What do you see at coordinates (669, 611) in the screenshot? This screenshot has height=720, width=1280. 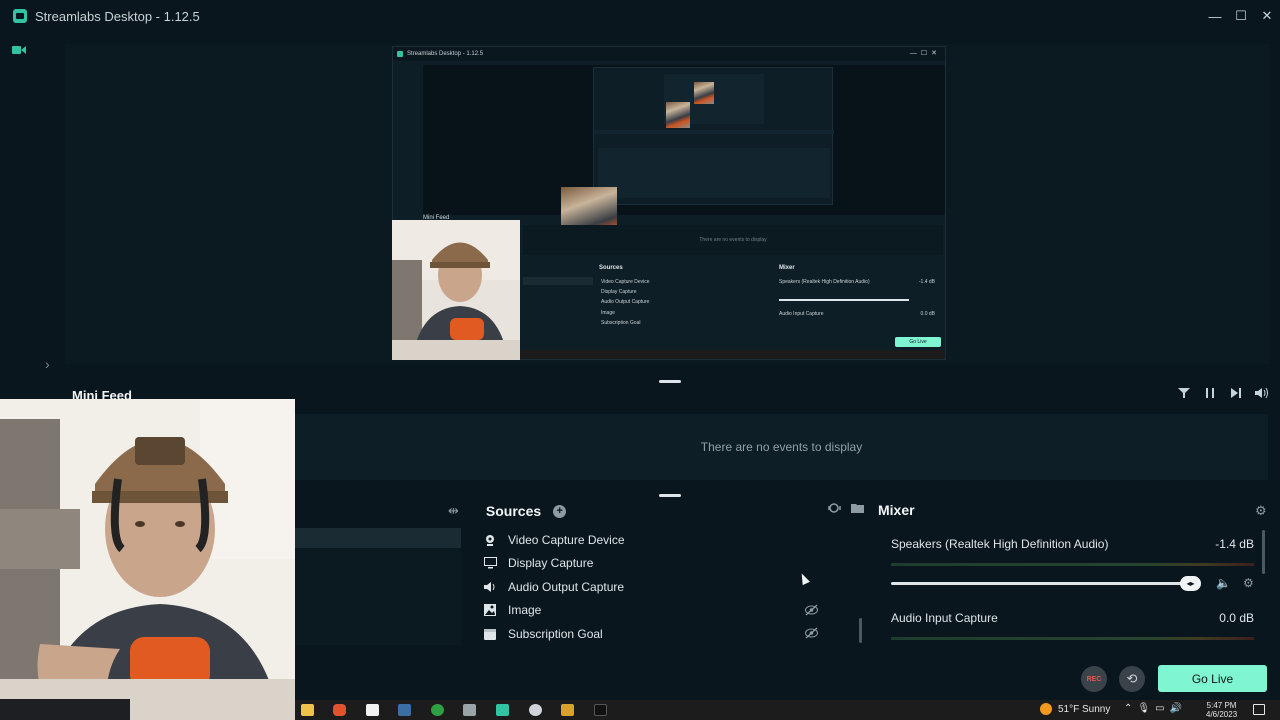 I see `source-item-image: Image` at bounding box center [669, 611].